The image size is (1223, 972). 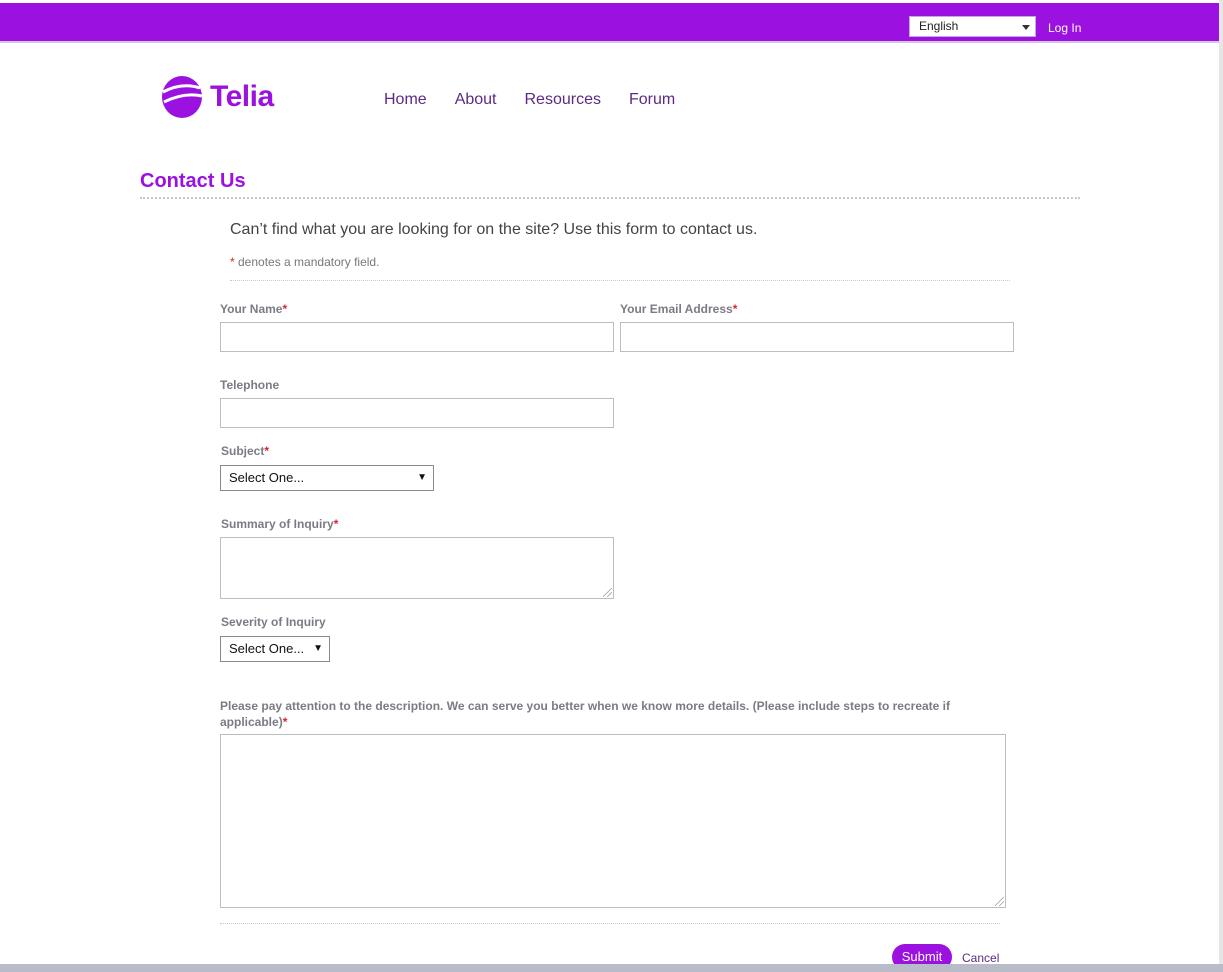 What do you see at coordinates (327, 478) in the screenshot?
I see `subject-select: Select One... ▼` at bounding box center [327, 478].